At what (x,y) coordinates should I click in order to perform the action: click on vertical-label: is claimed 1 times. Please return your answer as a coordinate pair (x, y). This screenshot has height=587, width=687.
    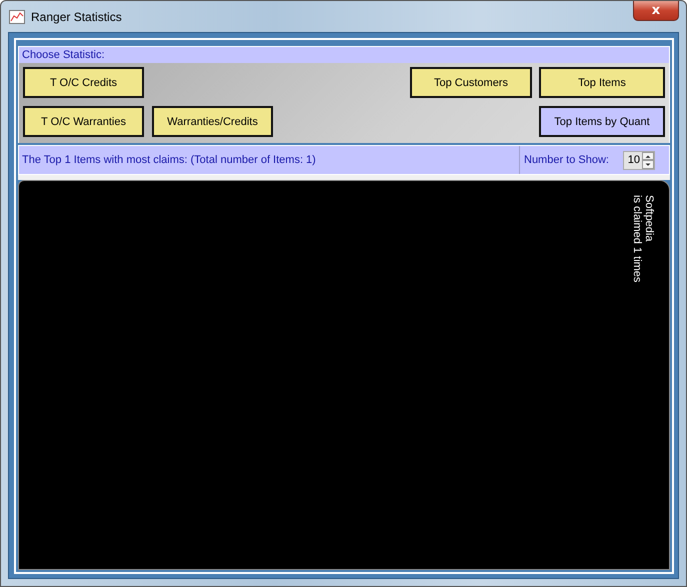
    Looking at the image, I should click on (637, 238).